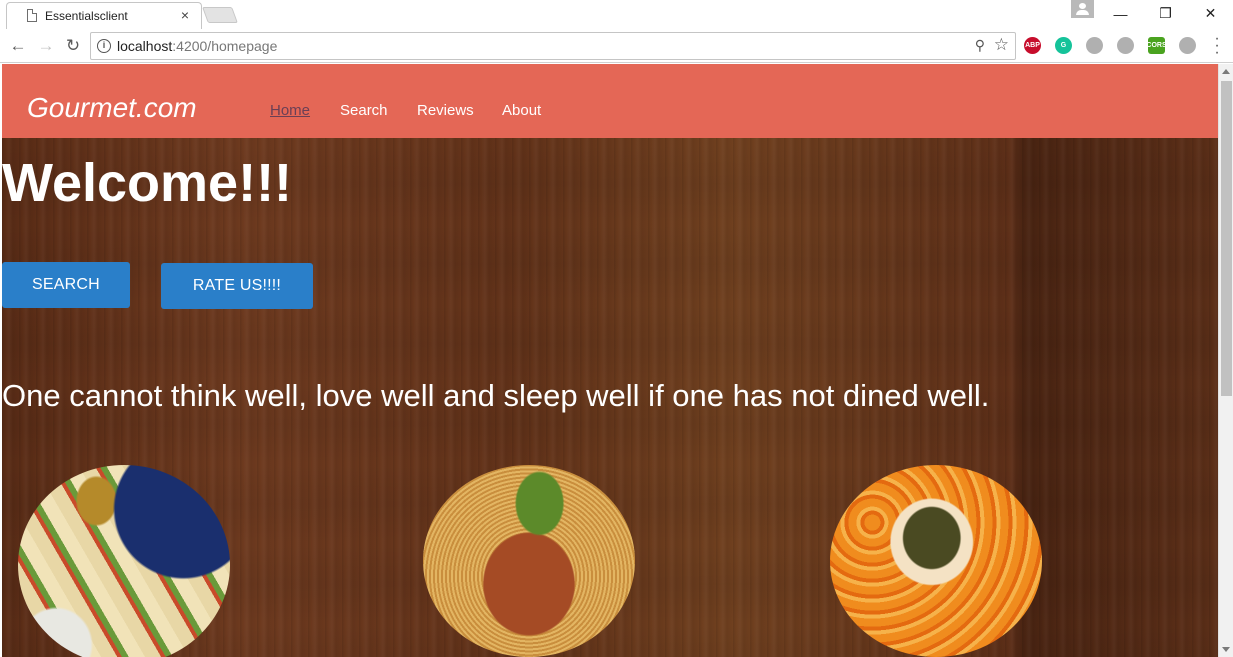 Image resolution: width=1233 pixels, height=657 pixels. Describe the element at coordinates (521, 110) in the screenshot. I see `nav-link-about: About` at that location.